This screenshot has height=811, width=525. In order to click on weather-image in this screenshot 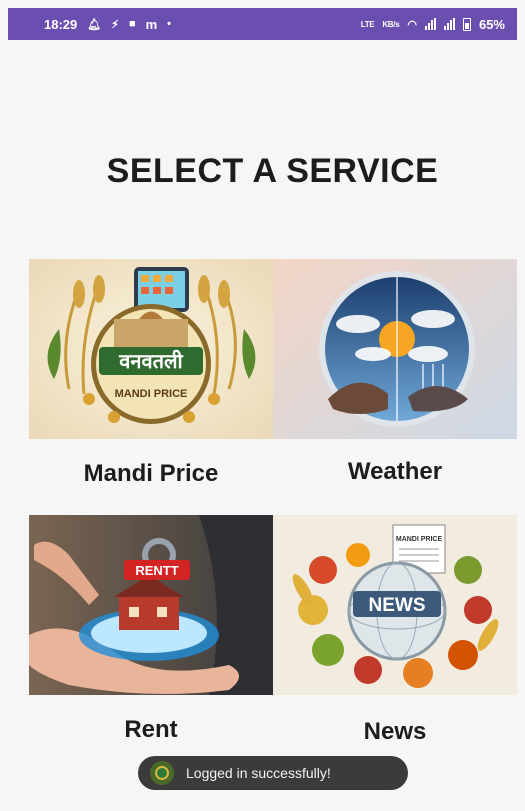, I will do `click(395, 349)`.